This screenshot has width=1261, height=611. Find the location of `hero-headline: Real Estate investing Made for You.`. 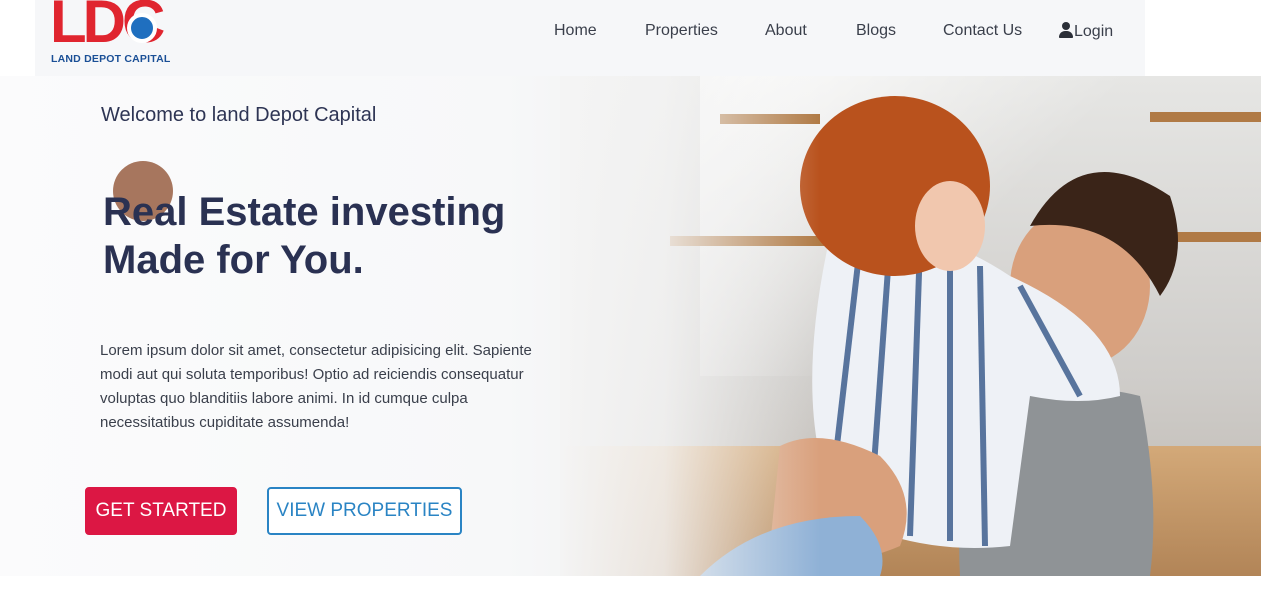

hero-headline: Real Estate investing Made for You. is located at coordinates (304, 236).